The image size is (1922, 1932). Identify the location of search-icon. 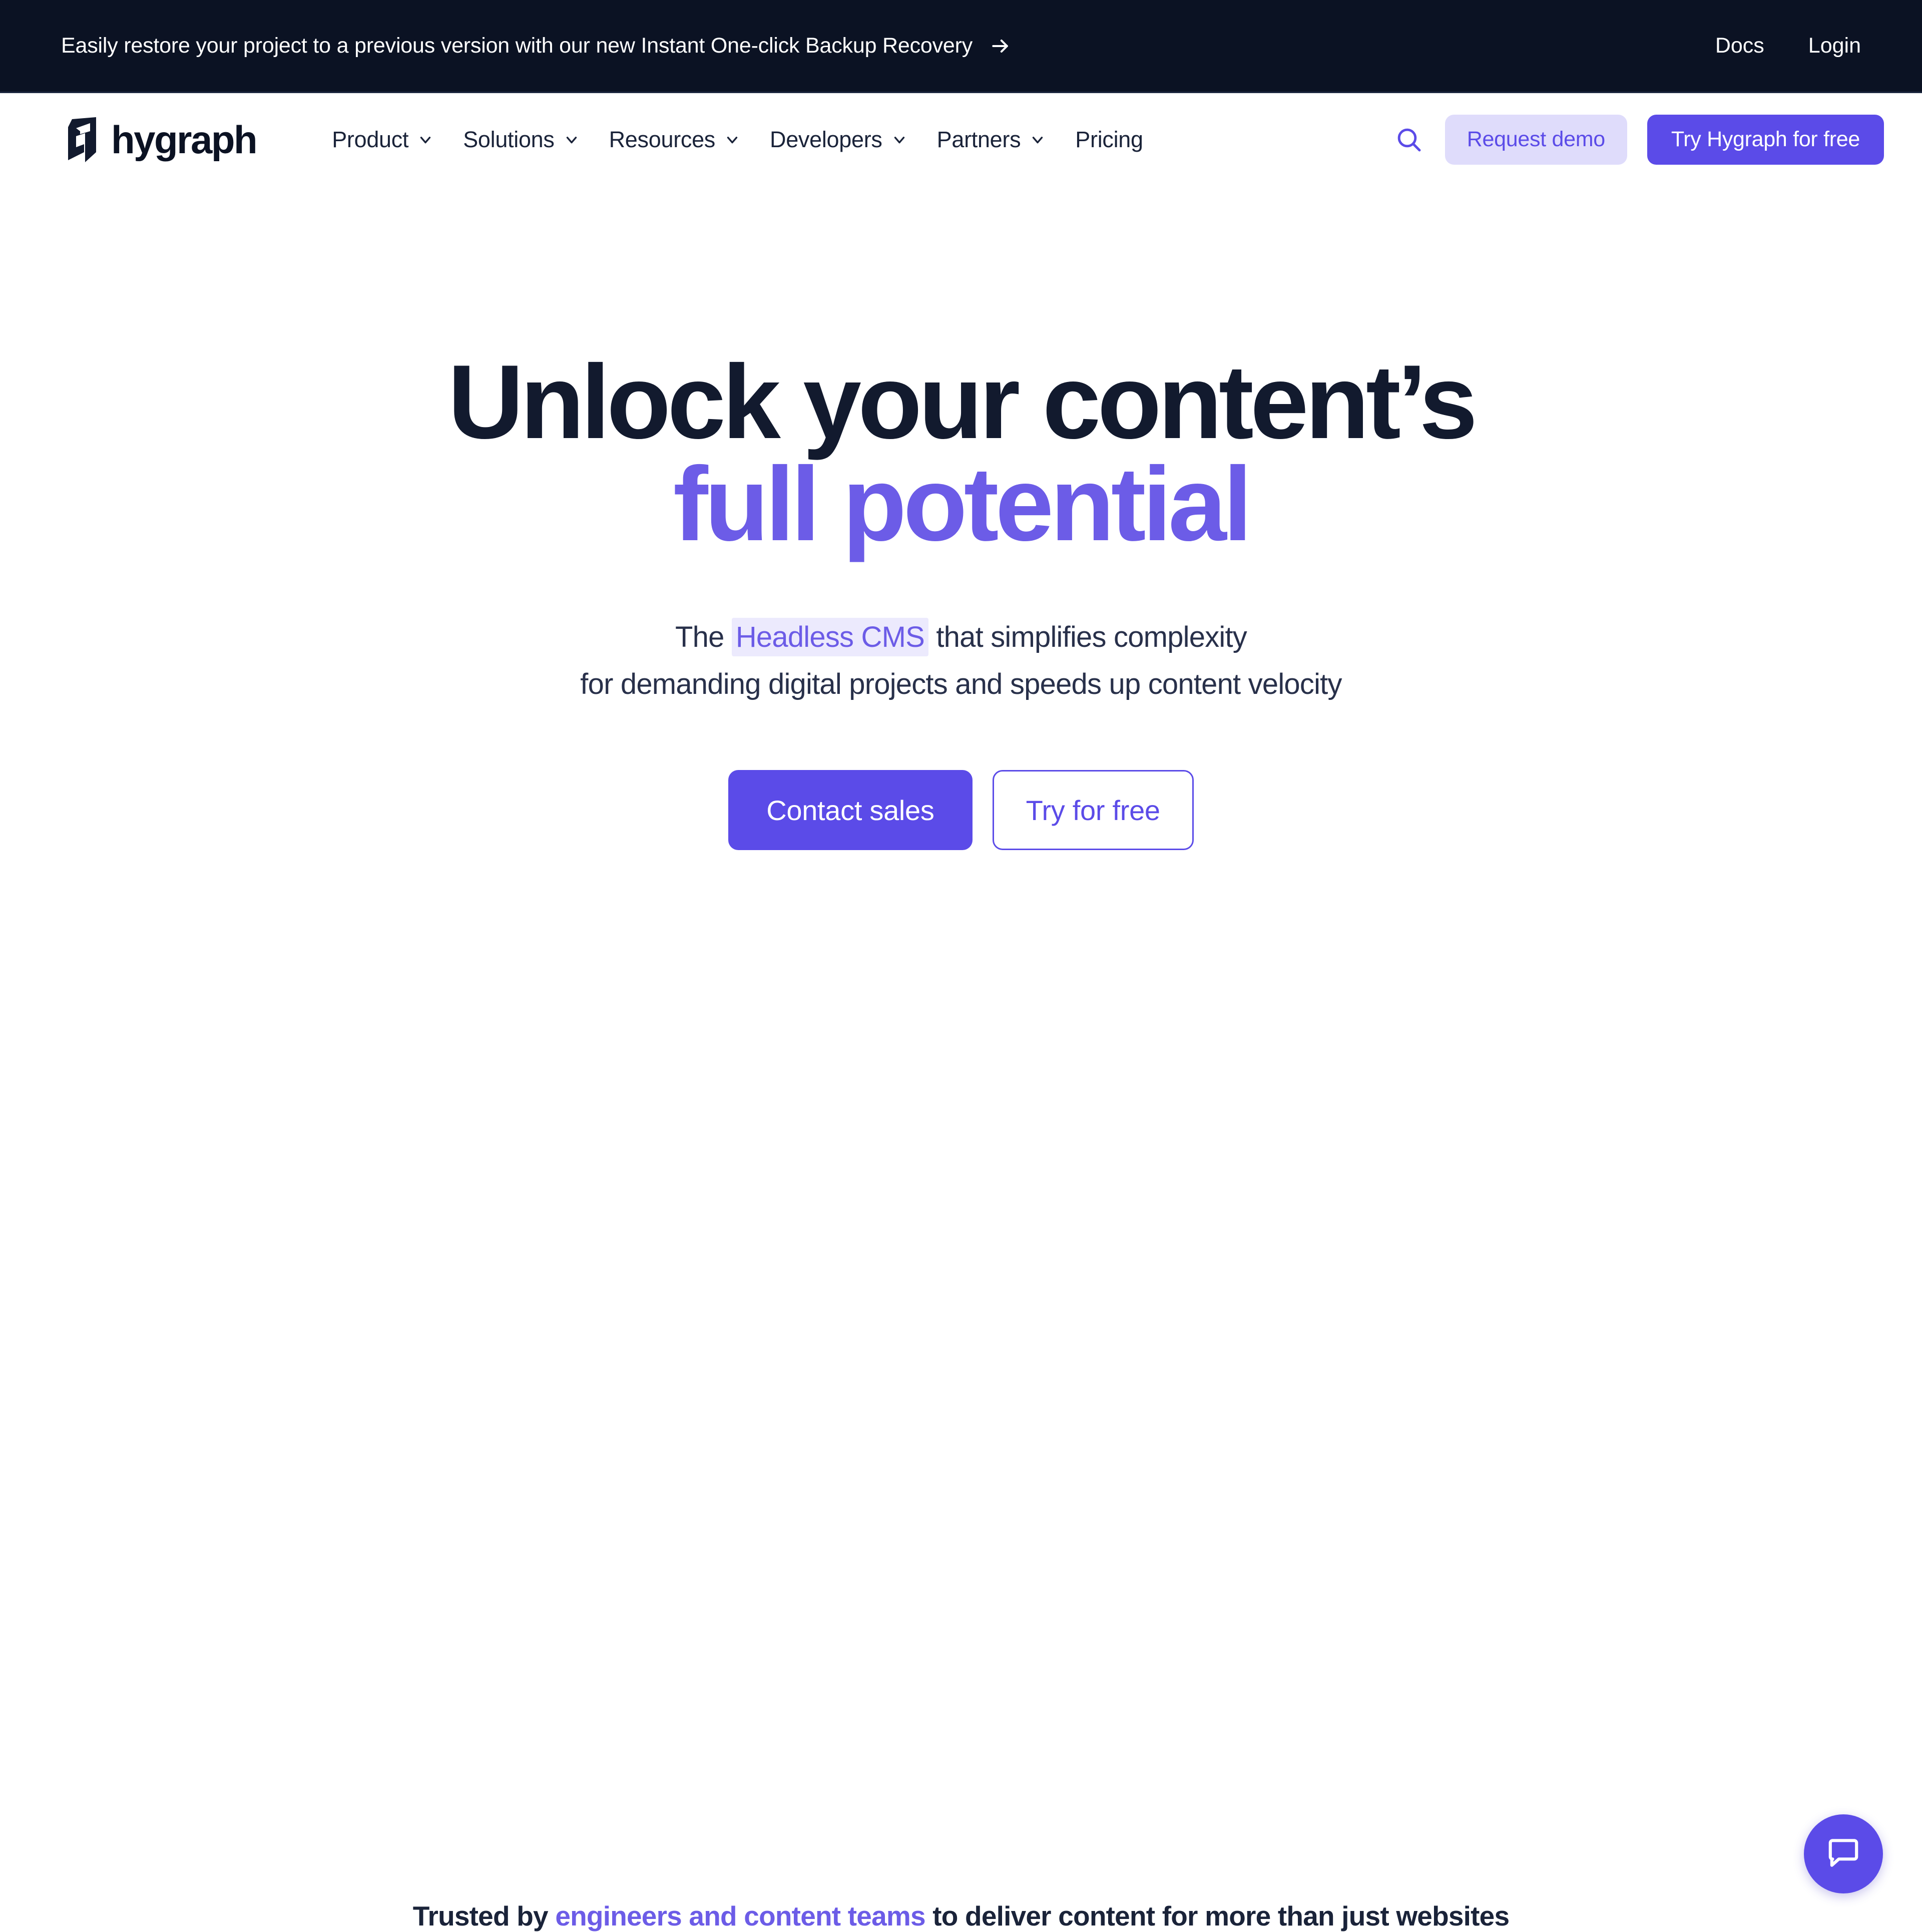
(1409, 140).